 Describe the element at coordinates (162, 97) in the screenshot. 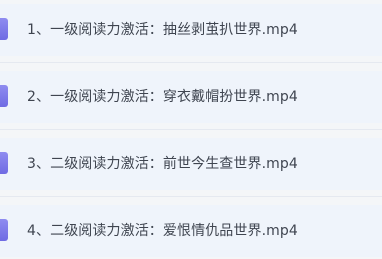

I see `file-name: 2、一级阅读力激活：穿衣戴帽扮世界.mp4` at that location.